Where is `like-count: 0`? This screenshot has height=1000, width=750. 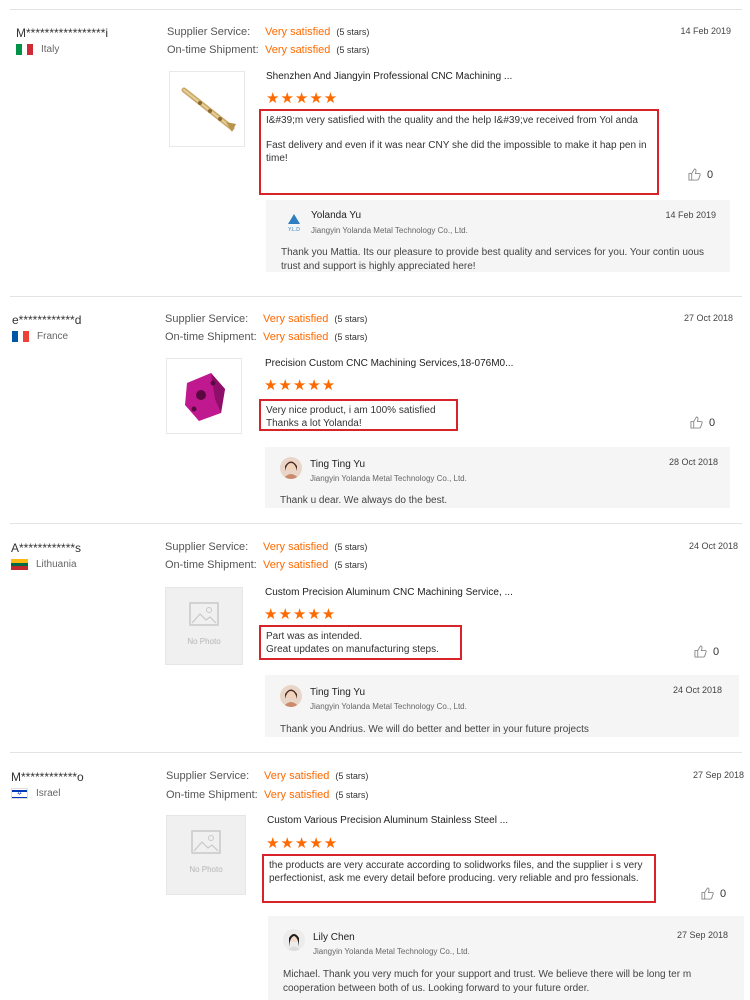 like-count: 0 is located at coordinates (710, 174).